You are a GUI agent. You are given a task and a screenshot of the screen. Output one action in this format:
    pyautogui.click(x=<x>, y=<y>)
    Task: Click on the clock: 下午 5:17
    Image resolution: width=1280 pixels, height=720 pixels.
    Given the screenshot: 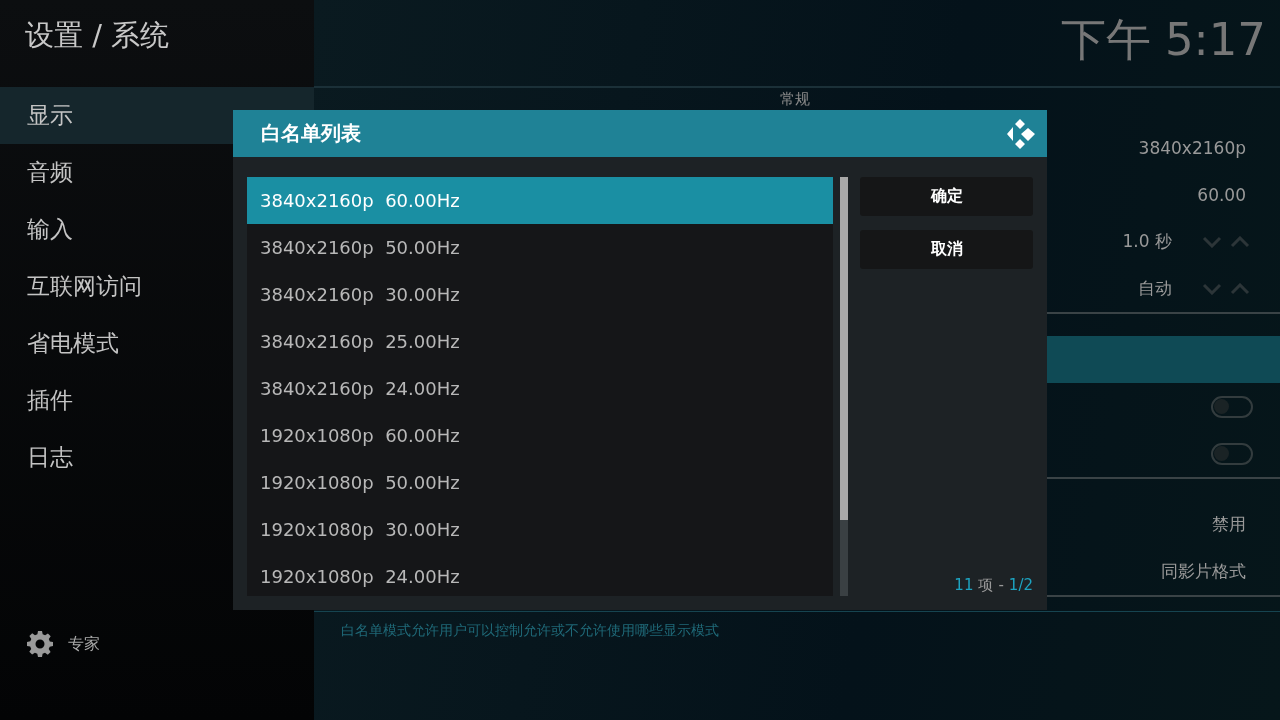 What is the action you would take?
    pyautogui.click(x=1163, y=40)
    